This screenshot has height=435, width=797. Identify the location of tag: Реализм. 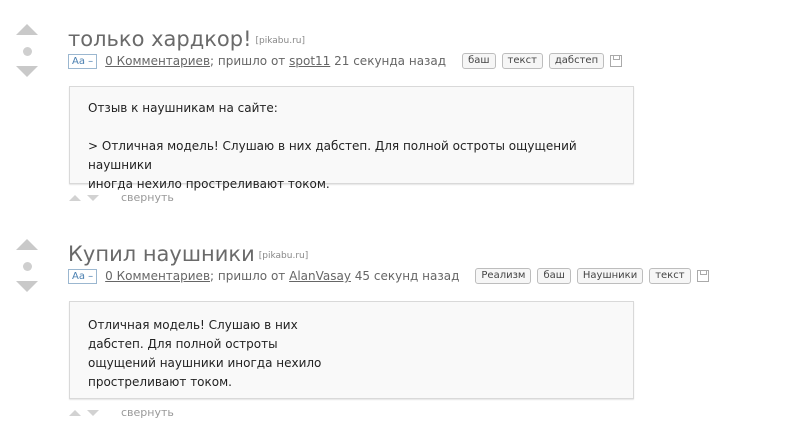
(503, 276).